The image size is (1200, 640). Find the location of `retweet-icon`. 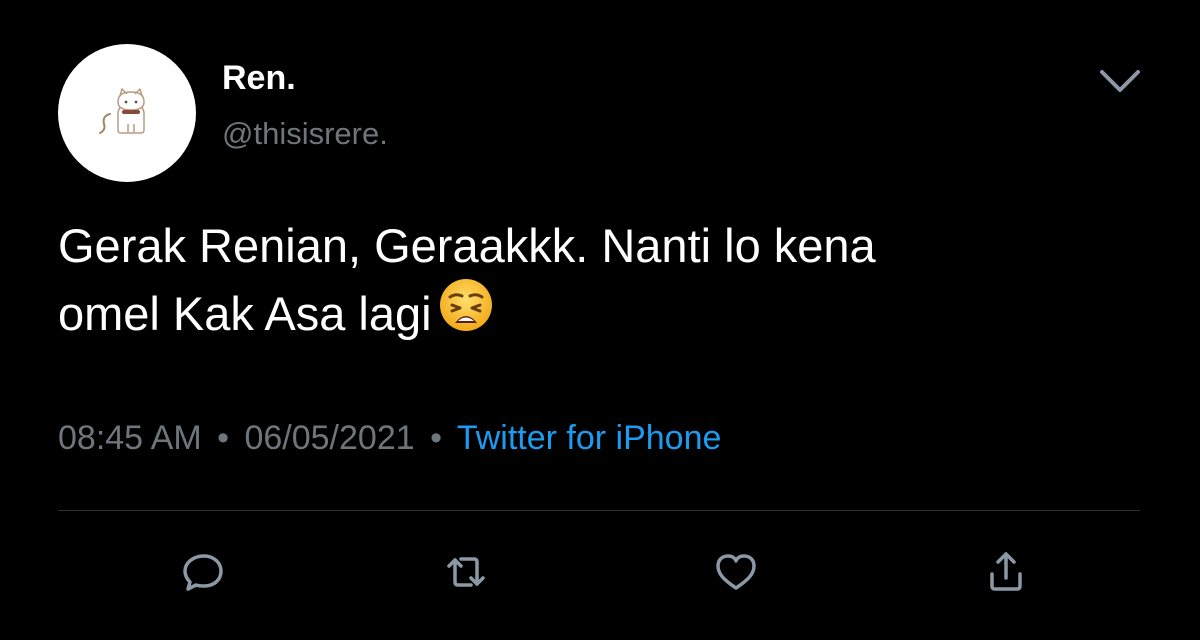

retweet-icon is located at coordinates (466, 572).